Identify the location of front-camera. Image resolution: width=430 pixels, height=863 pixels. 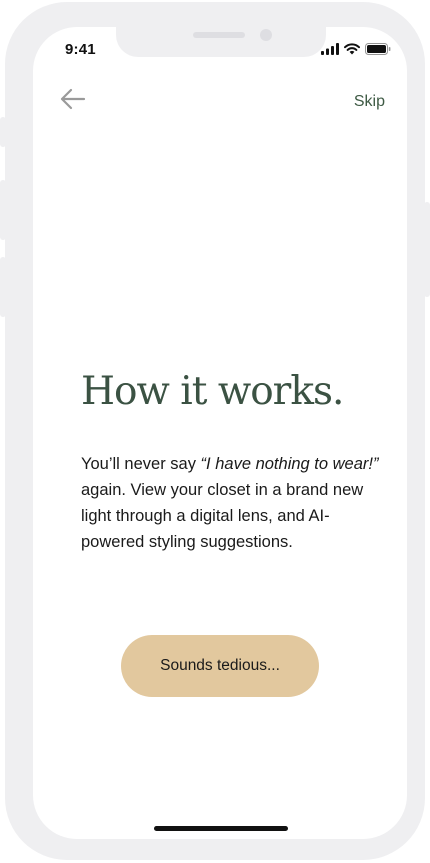
(266, 35).